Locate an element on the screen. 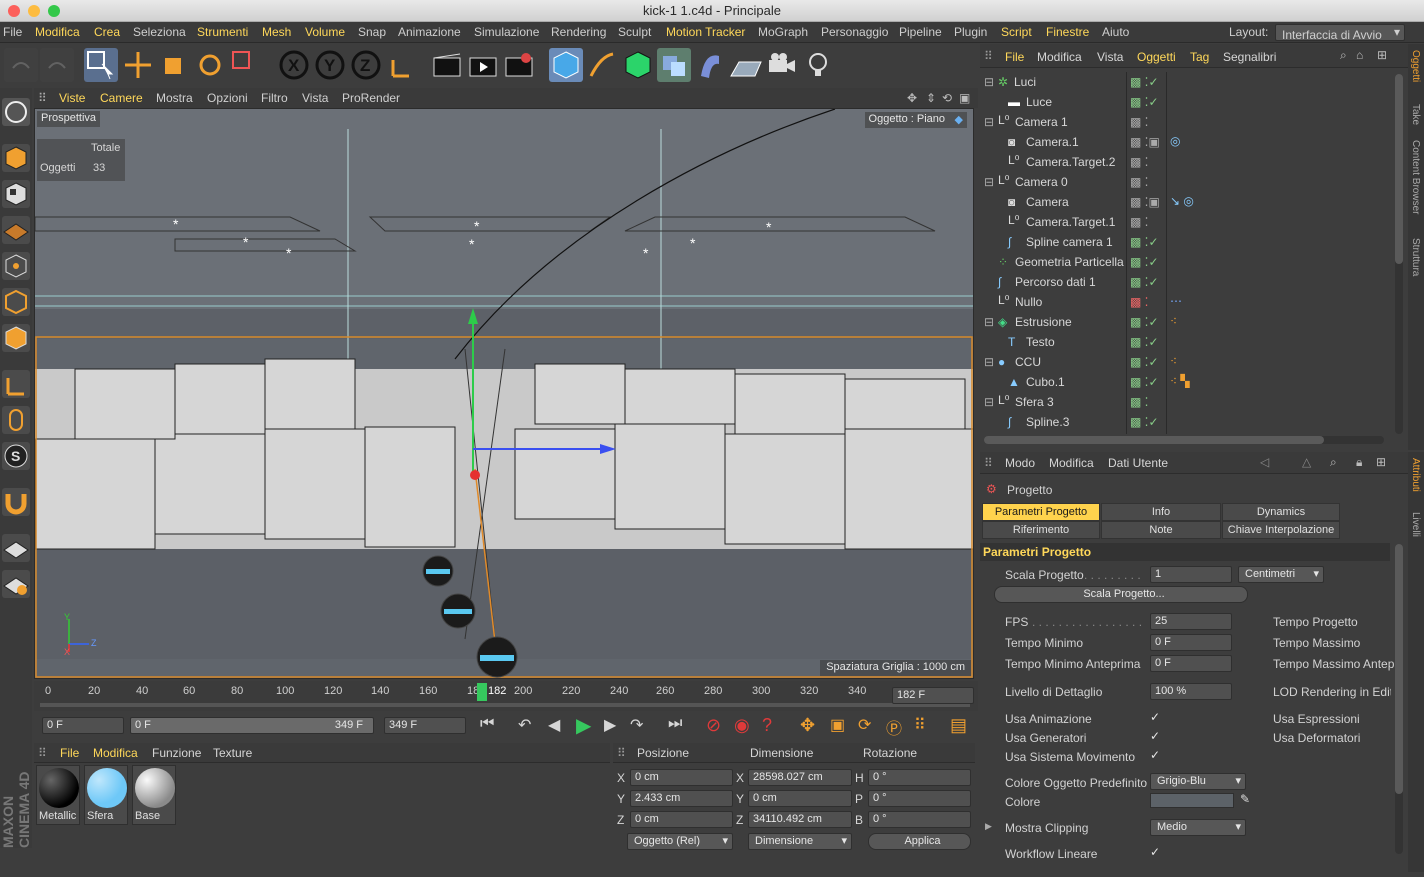  planar-workplane-button is located at coordinates (16, 584).